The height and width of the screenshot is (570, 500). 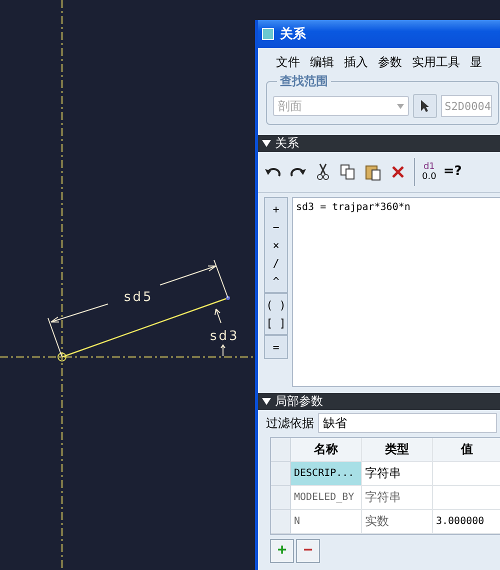 What do you see at coordinates (288, 62) in the screenshot?
I see `menu-item: 文件` at bounding box center [288, 62].